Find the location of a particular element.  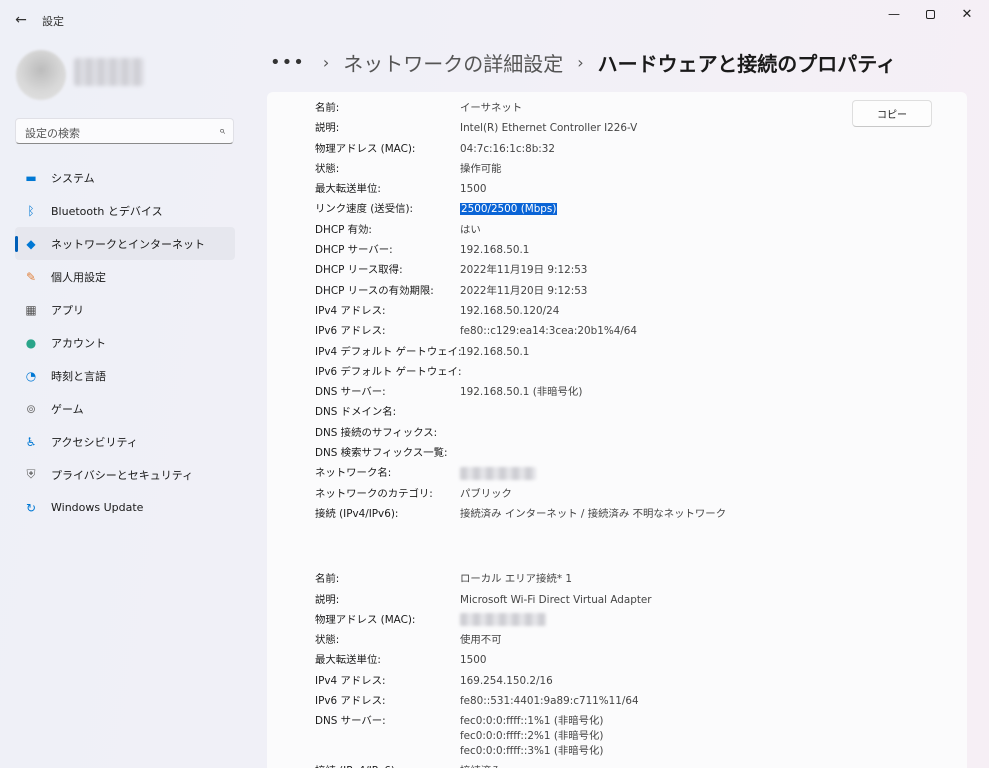

property-key: 説明: is located at coordinates (327, 128).